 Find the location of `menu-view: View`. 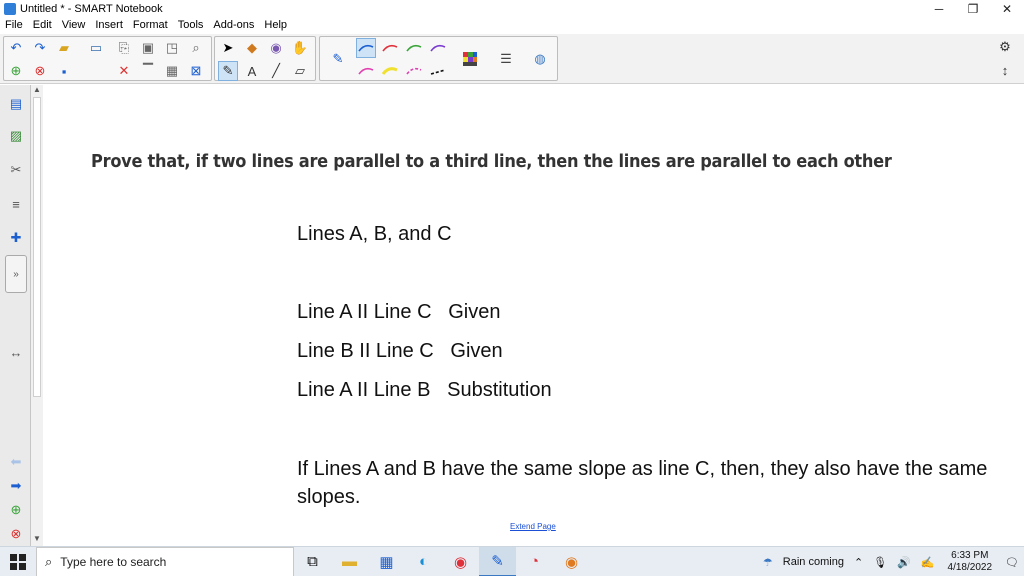

menu-view: View is located at coordinates (74, 25).